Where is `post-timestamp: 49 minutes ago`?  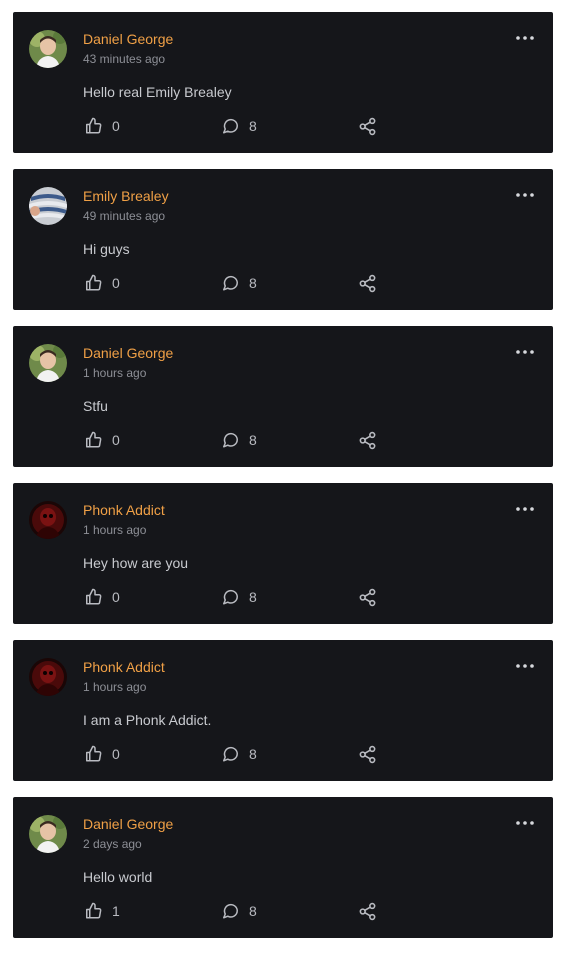 post-timestamp: 49 minutes ago is located at coordinates (124, 216).